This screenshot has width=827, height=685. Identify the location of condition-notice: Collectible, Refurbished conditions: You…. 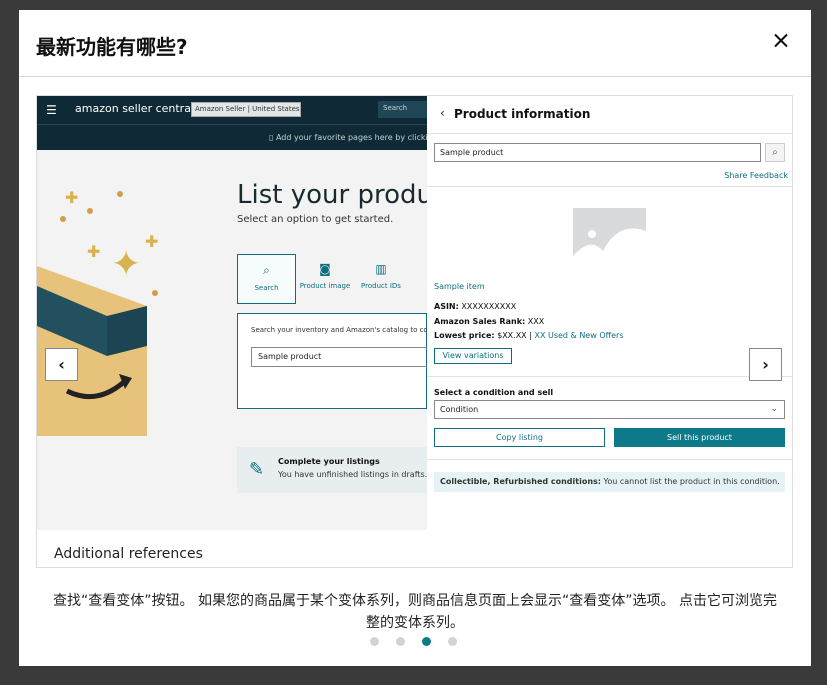
(609, 482).